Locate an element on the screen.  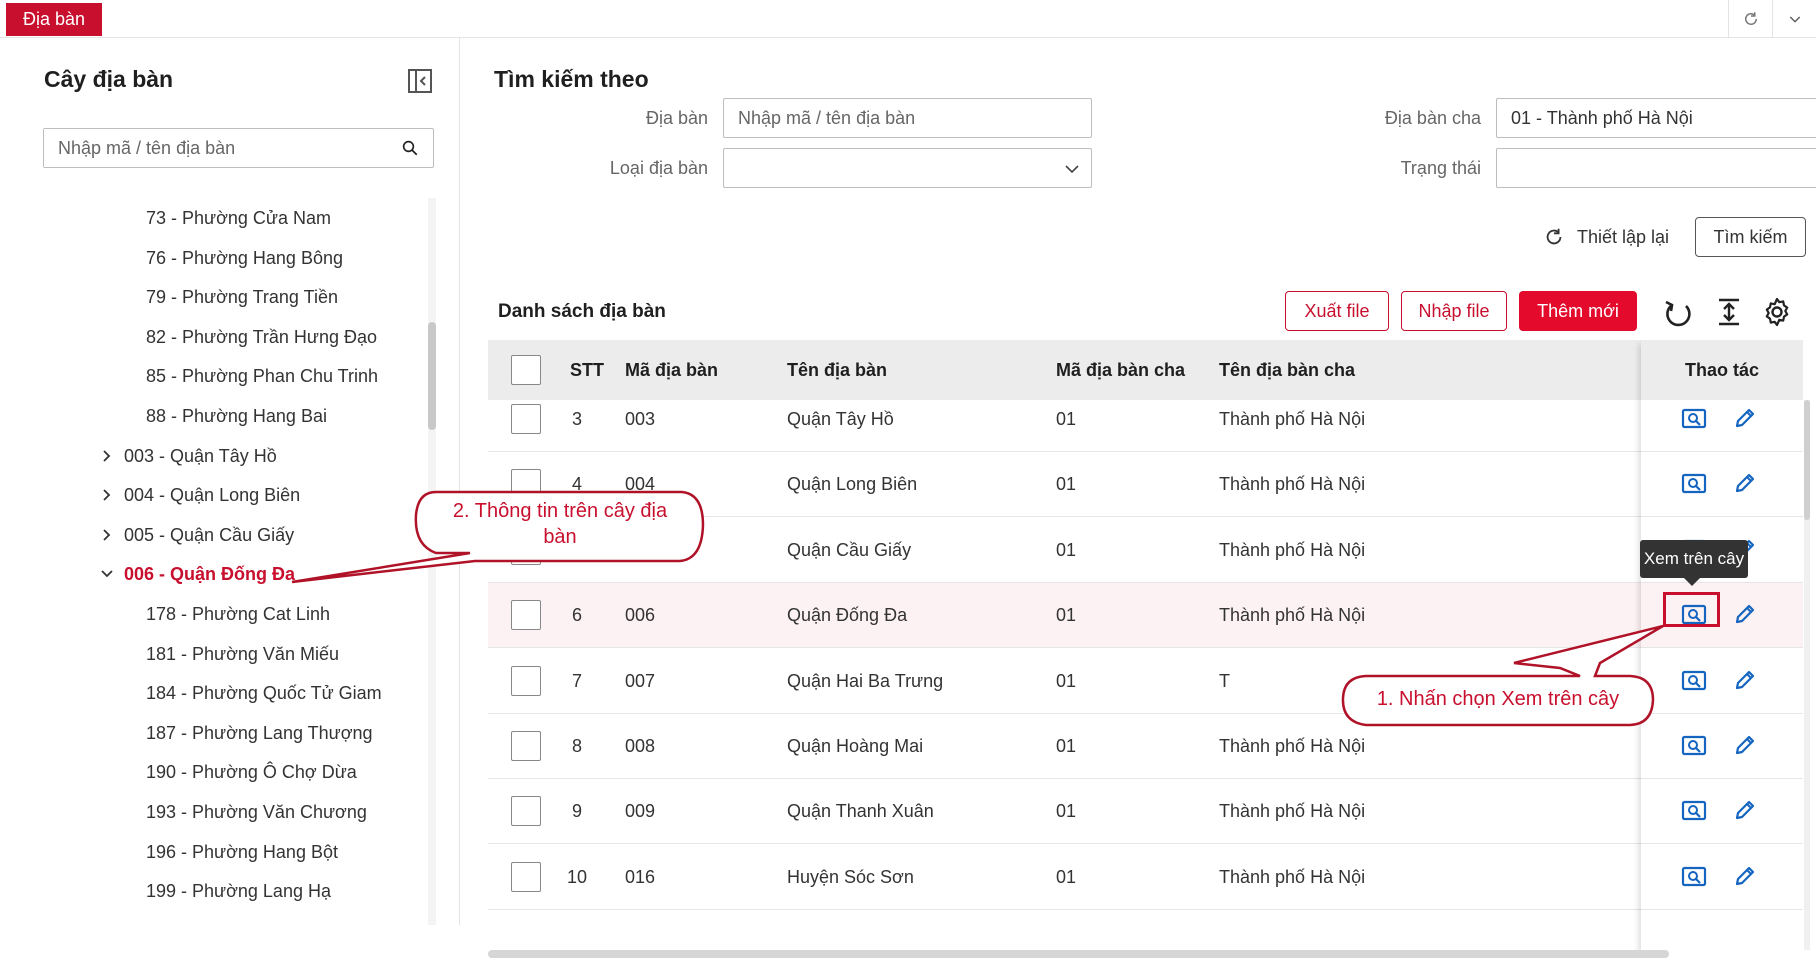
tree-item: 003 - Quận Tây Hồ is located at coordinates (190, 456).